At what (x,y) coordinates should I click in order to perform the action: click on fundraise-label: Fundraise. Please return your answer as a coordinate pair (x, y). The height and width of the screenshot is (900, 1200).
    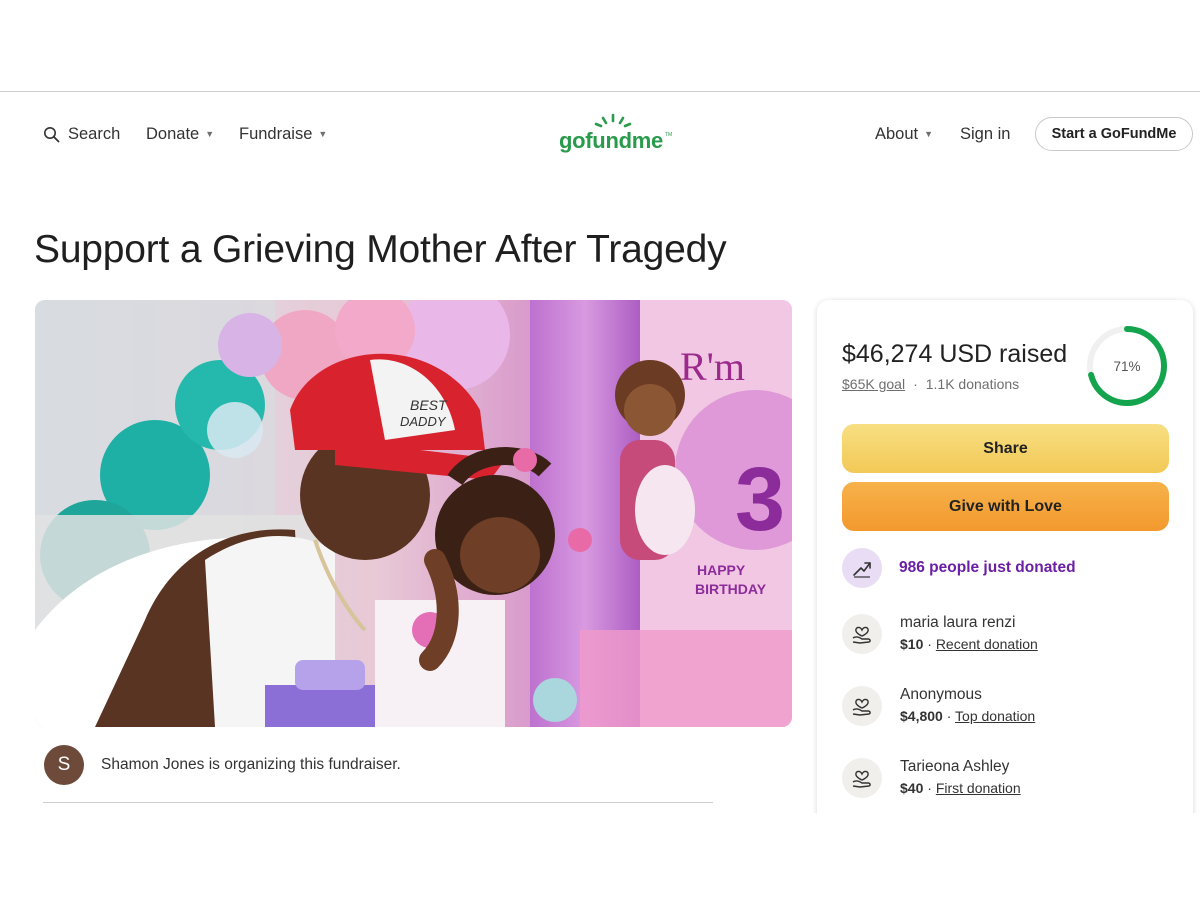
    Looking at the image, I should click on (276, 133).